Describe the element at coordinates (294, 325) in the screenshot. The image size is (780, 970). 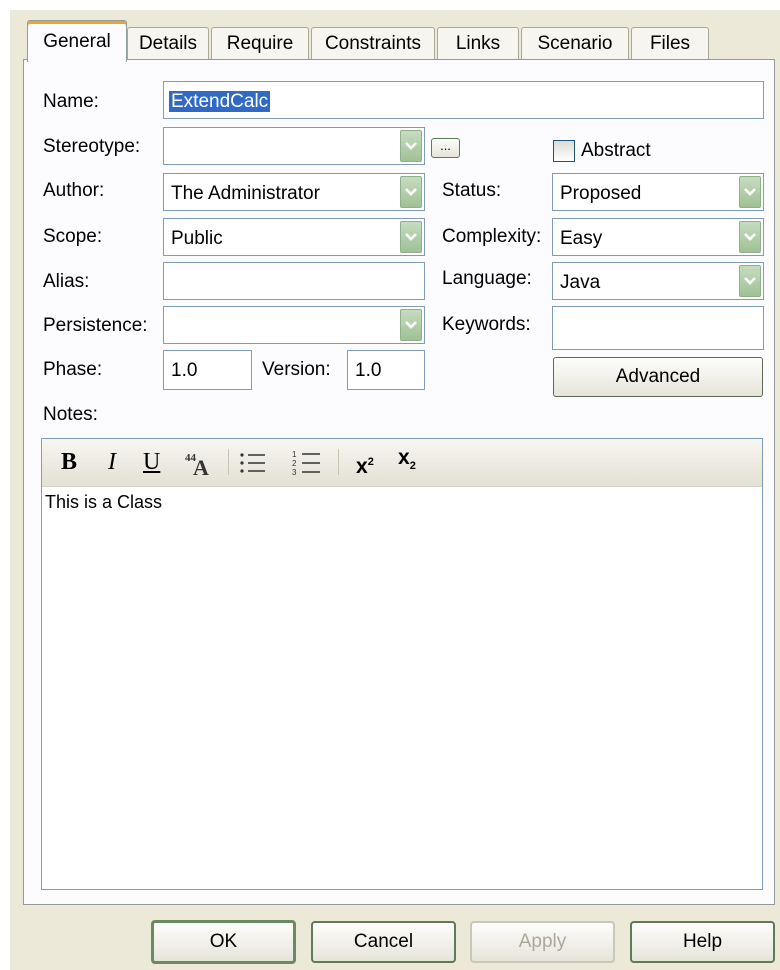
I see `persistence-select` at that location.